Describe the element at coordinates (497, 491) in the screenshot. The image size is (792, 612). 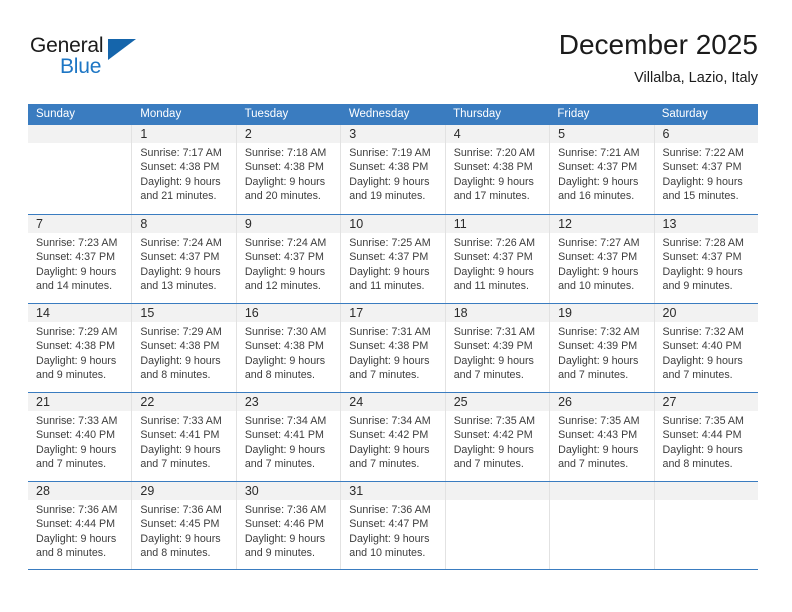
I see `day-number-band` at that location.